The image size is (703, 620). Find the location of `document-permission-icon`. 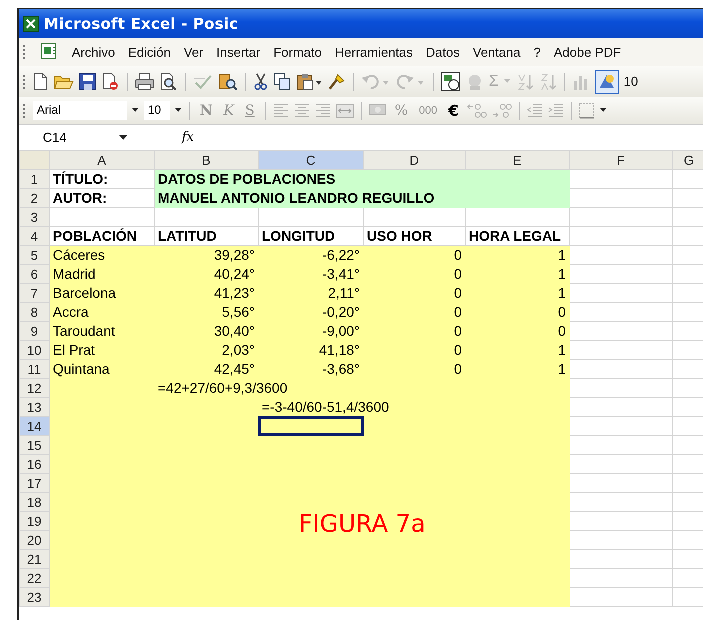

document-permission-icon is located at coordinates (111, 81).